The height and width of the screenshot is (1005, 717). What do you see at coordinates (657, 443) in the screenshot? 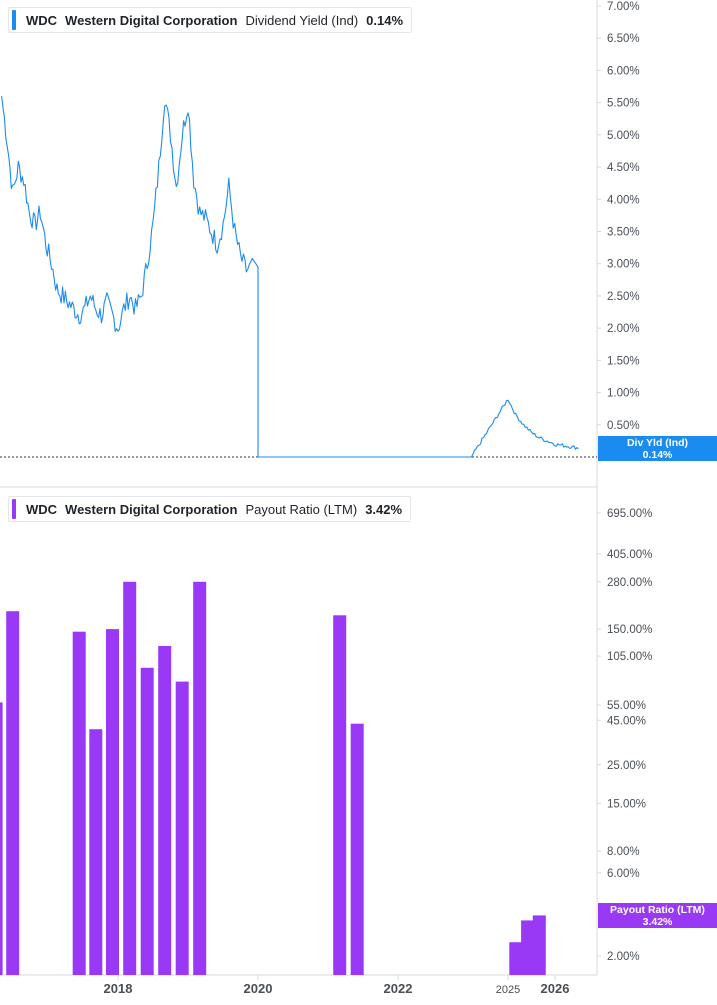
I see `value-tag-label: Div Yld (Ind)` at bounding box center [657, 443].